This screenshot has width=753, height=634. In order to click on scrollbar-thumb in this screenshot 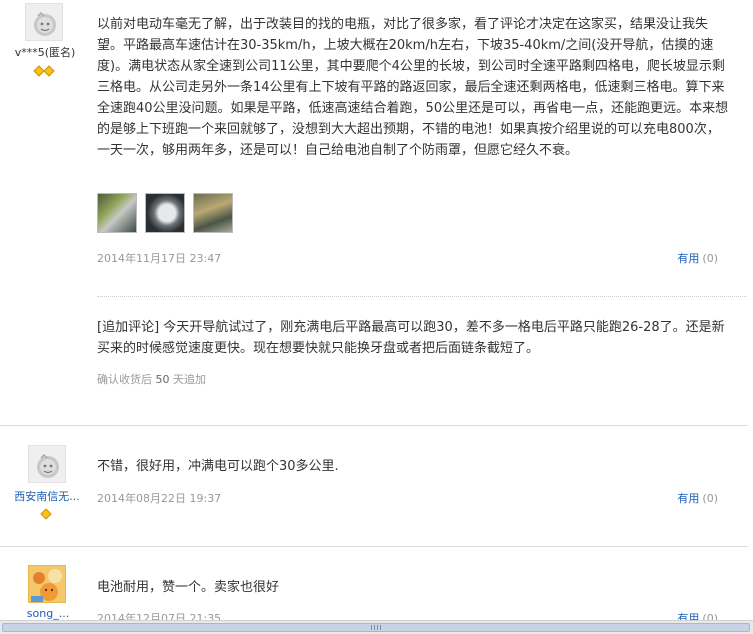, I will do `click(376, 627)`.